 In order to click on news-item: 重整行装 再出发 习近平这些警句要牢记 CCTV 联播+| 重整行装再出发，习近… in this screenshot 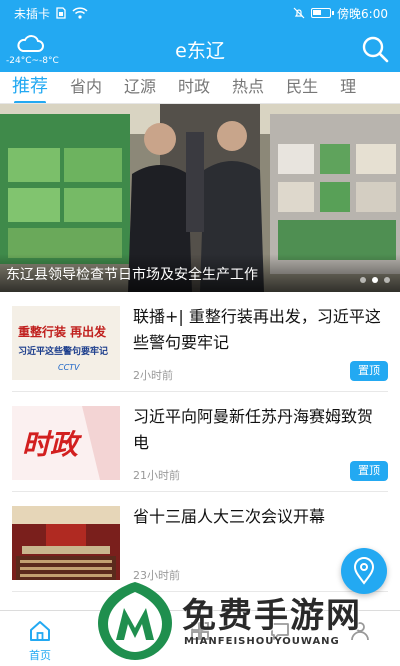, I will do `click(200, 342)`.